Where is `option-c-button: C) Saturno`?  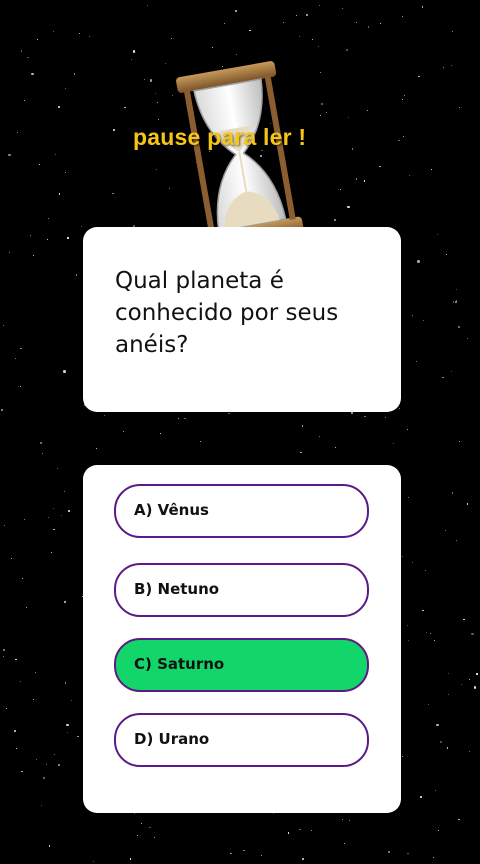 option-c-button: C) Saturno is located at coordinates (241, 665).